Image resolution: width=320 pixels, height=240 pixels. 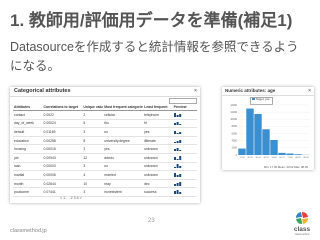 I want to click on x-tick-label: 44-53, so click(x=266, y=158).